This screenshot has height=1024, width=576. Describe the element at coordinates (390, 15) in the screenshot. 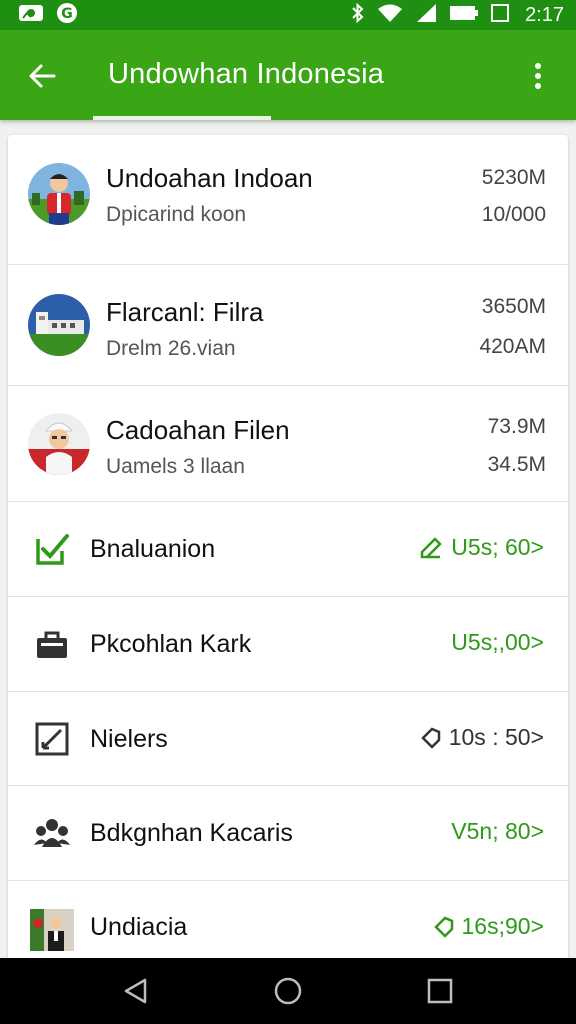

I see `wifi-icon` at that location.